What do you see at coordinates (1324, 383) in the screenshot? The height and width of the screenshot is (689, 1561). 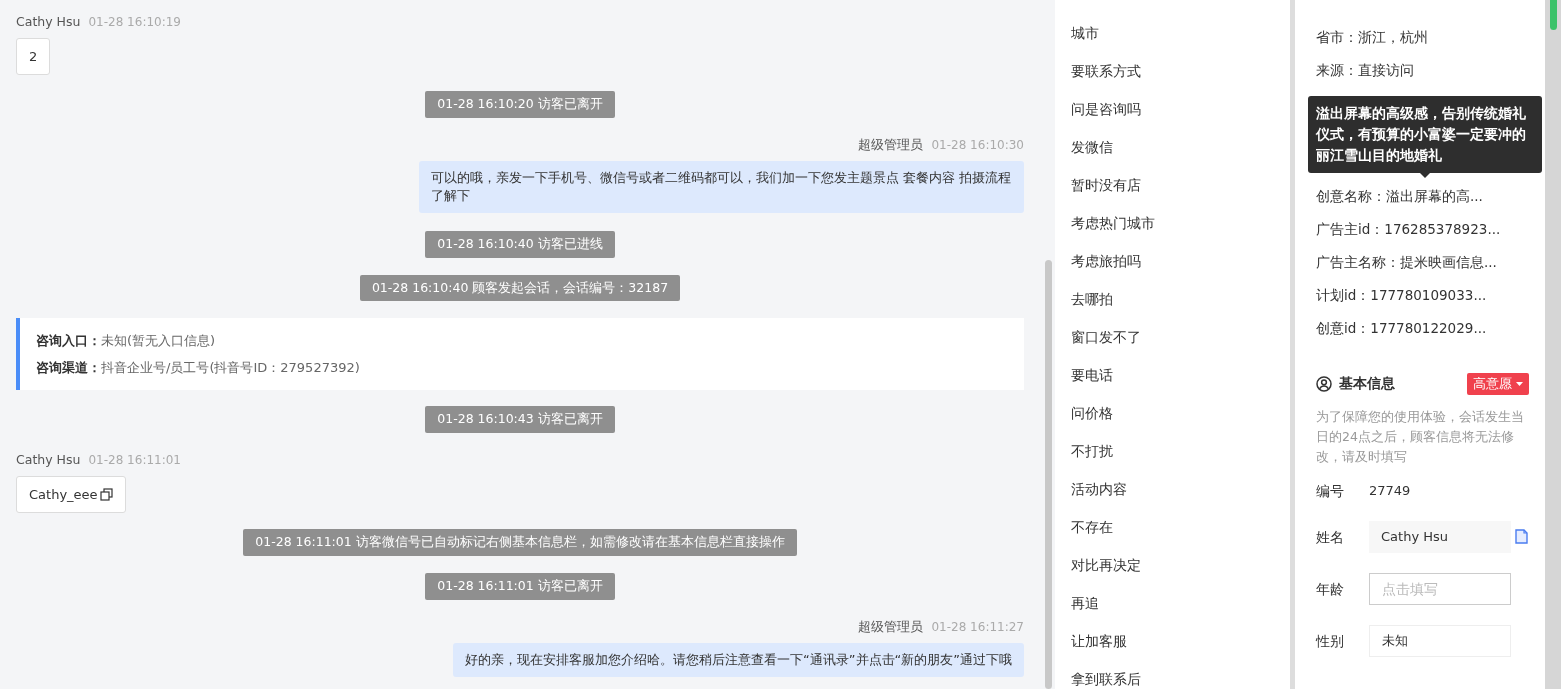 I see `user-icon` at bounding box center [1324, 383].